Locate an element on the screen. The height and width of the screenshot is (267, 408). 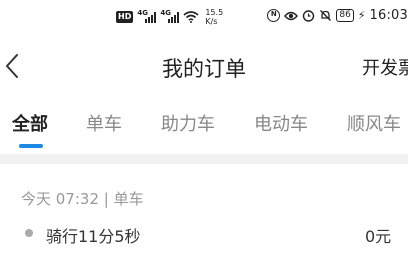
status-bar: HD 4G 4G 15.5 K/s N 86 ⚡ 16:03 is located at coordinates (204, 17).